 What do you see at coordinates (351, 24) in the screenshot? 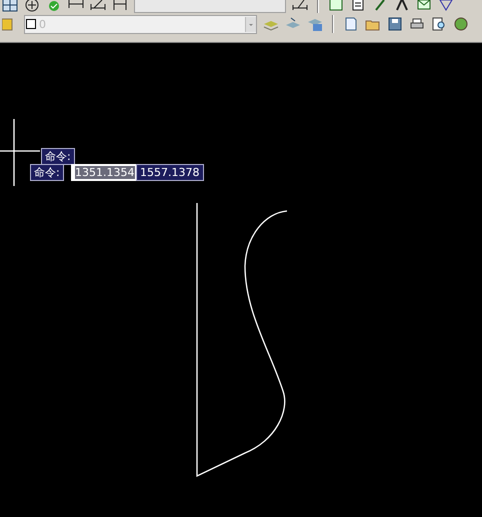
I see `new-file-icon` at bounding box center [351, 24].